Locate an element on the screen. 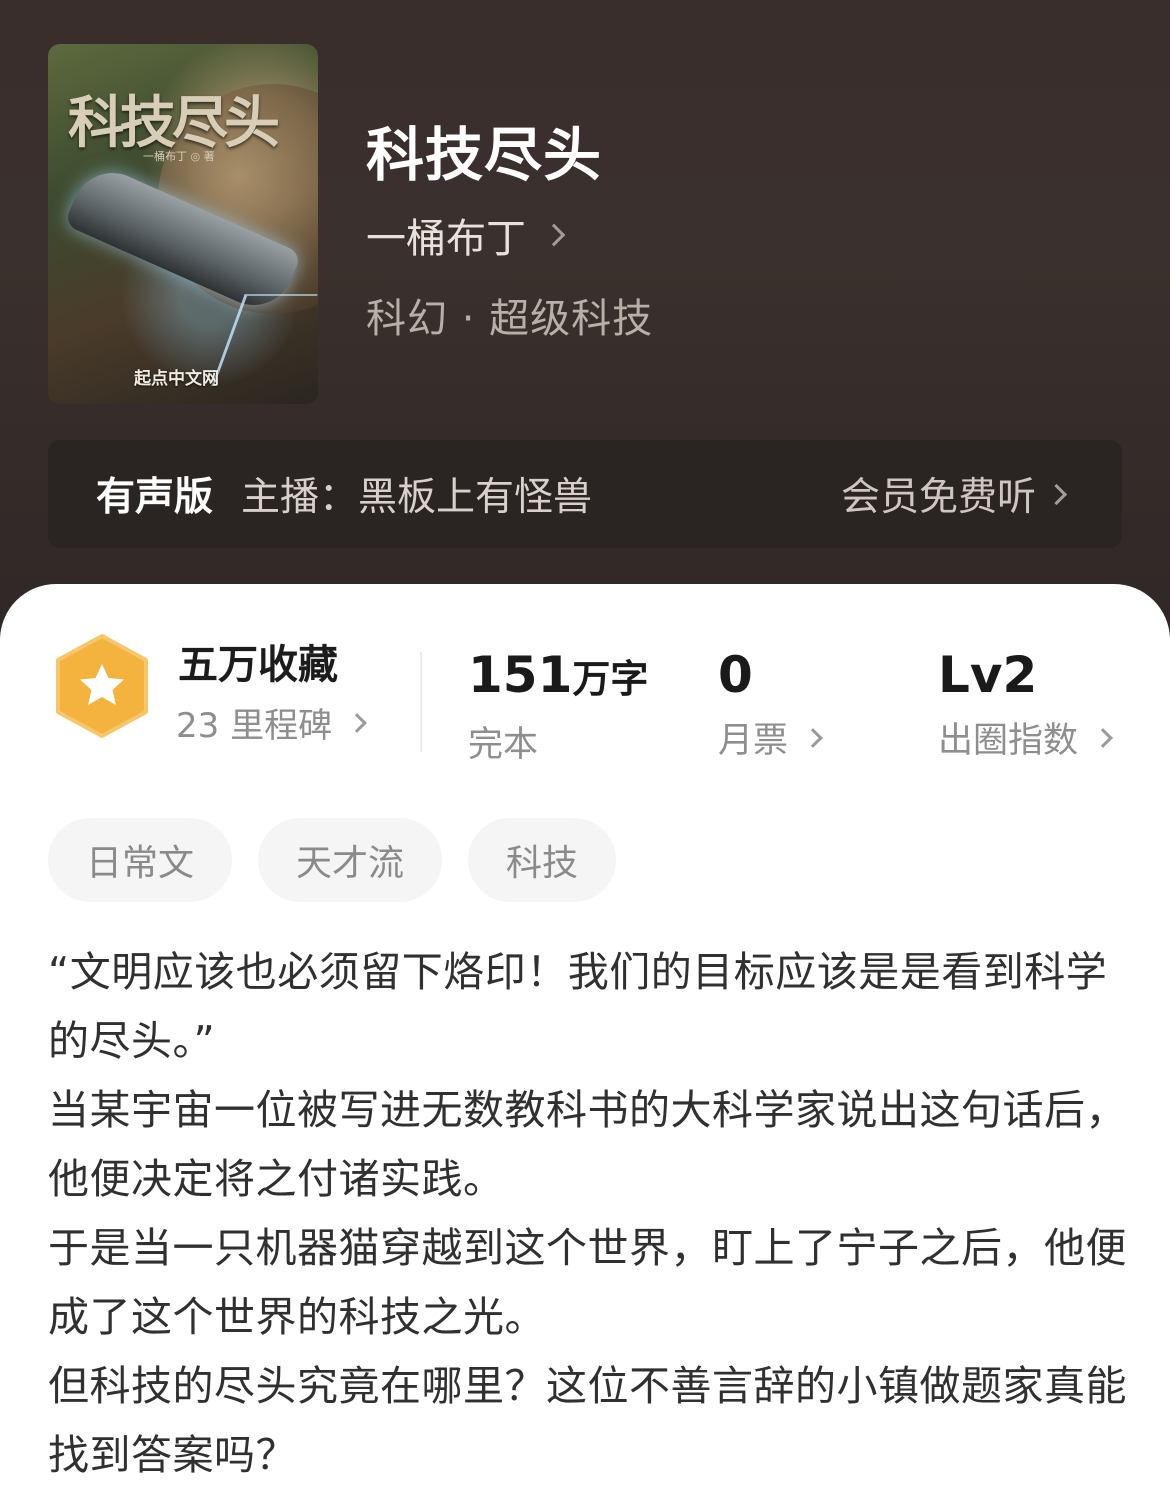  completion-status: 完本 is located at coordinates (503, 745).